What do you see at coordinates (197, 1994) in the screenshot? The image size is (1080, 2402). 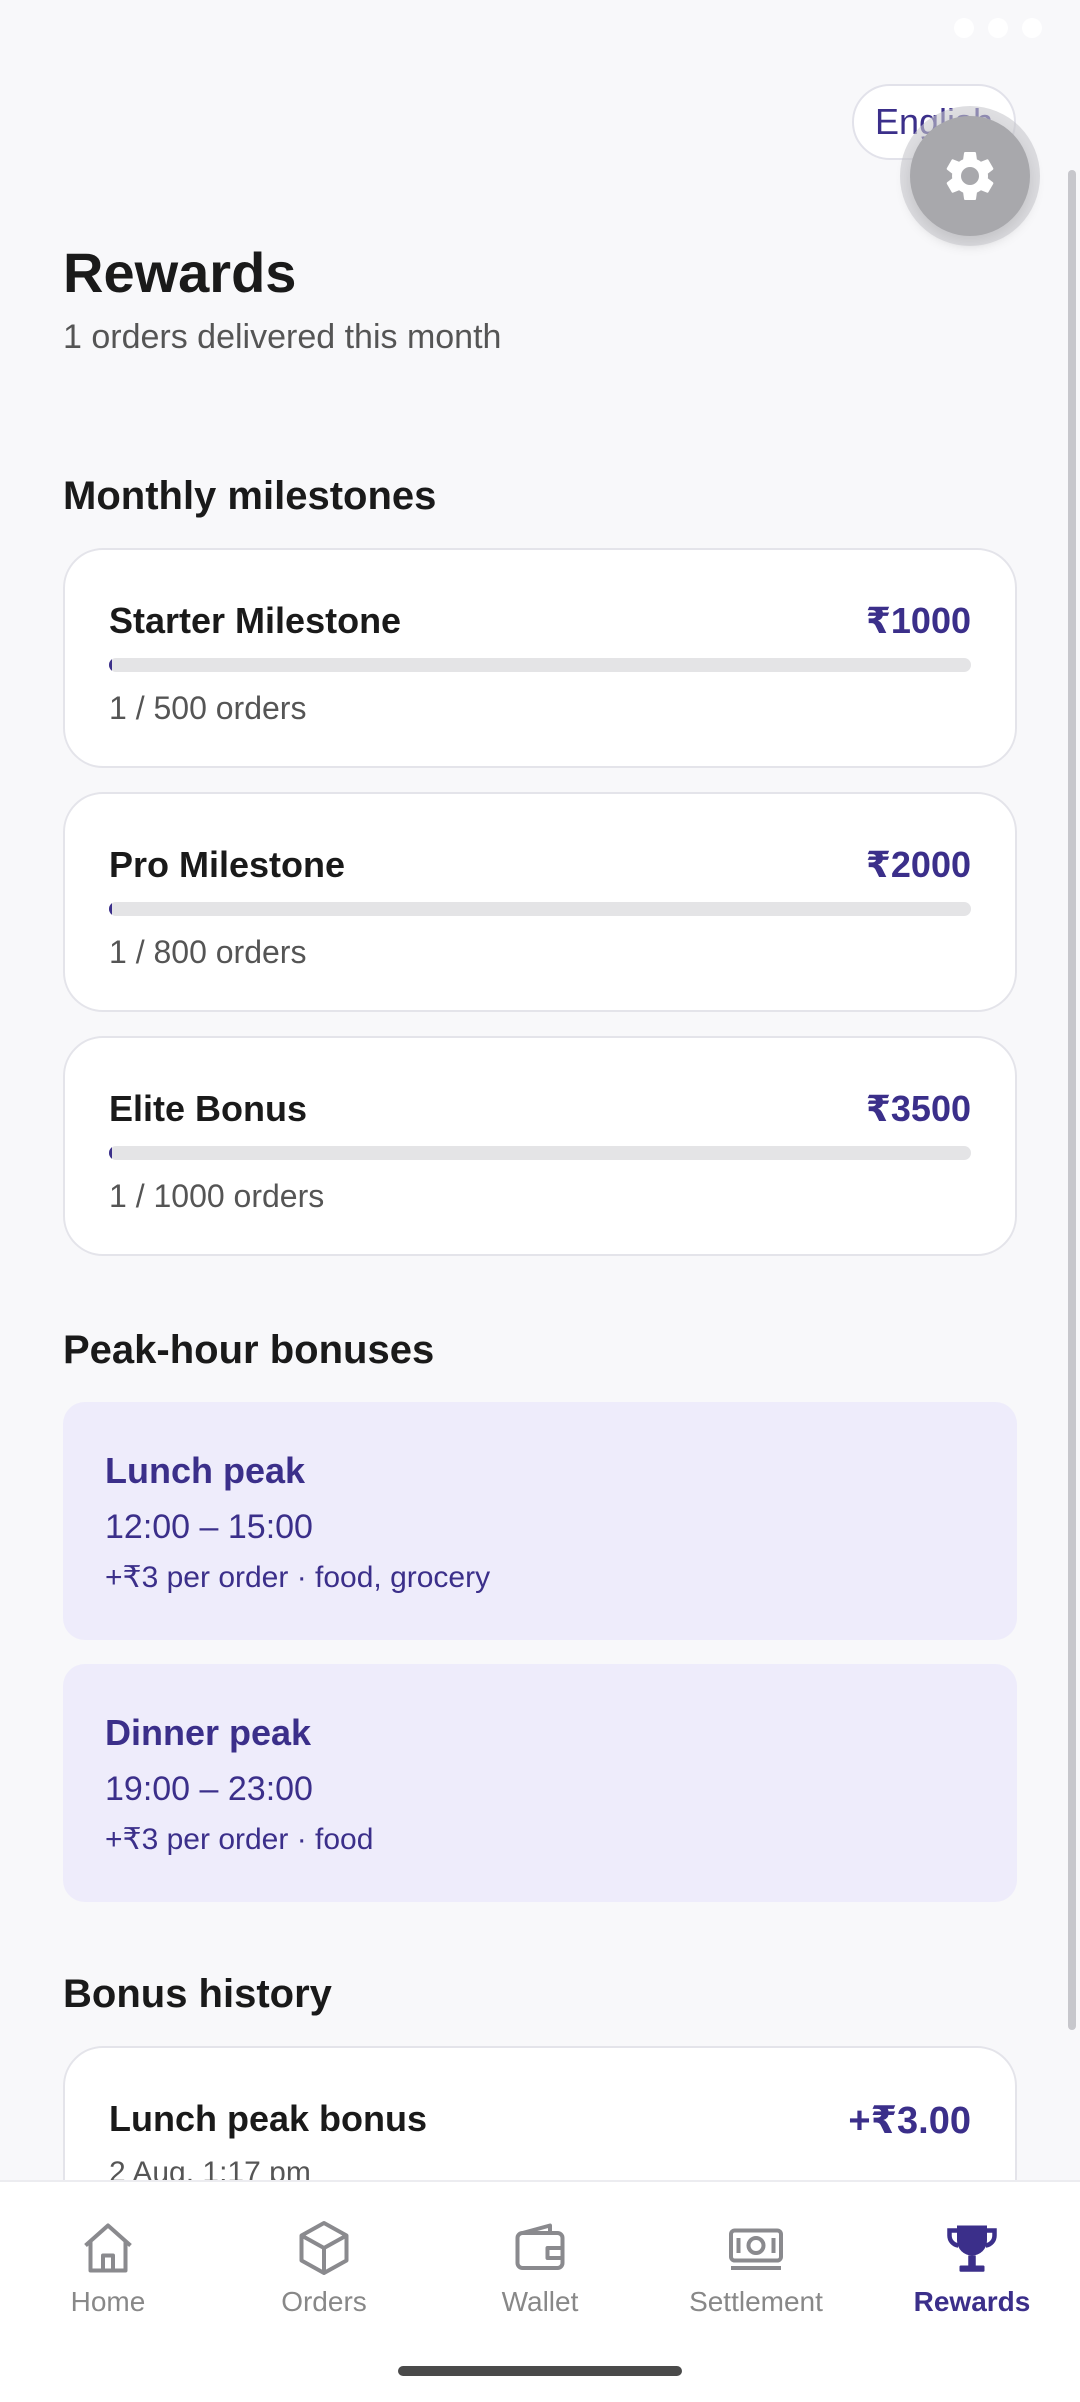 I see `history-section-title: Bonus history` at bounding box center [197, 1994].